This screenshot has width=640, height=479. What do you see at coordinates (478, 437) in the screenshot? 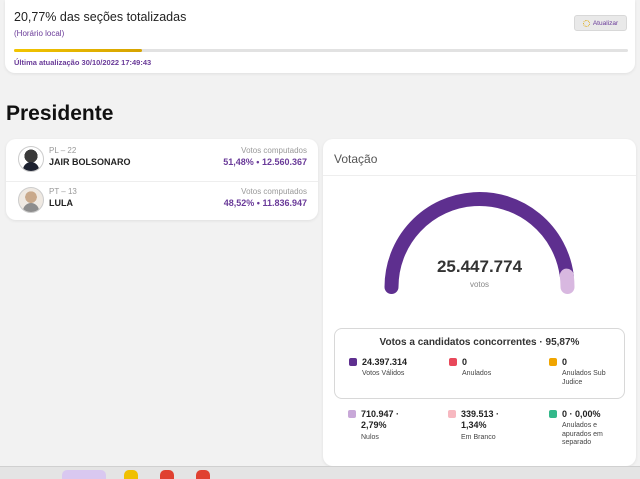
I see `stat-label: Em Branco` at bounding box center [478, 437].